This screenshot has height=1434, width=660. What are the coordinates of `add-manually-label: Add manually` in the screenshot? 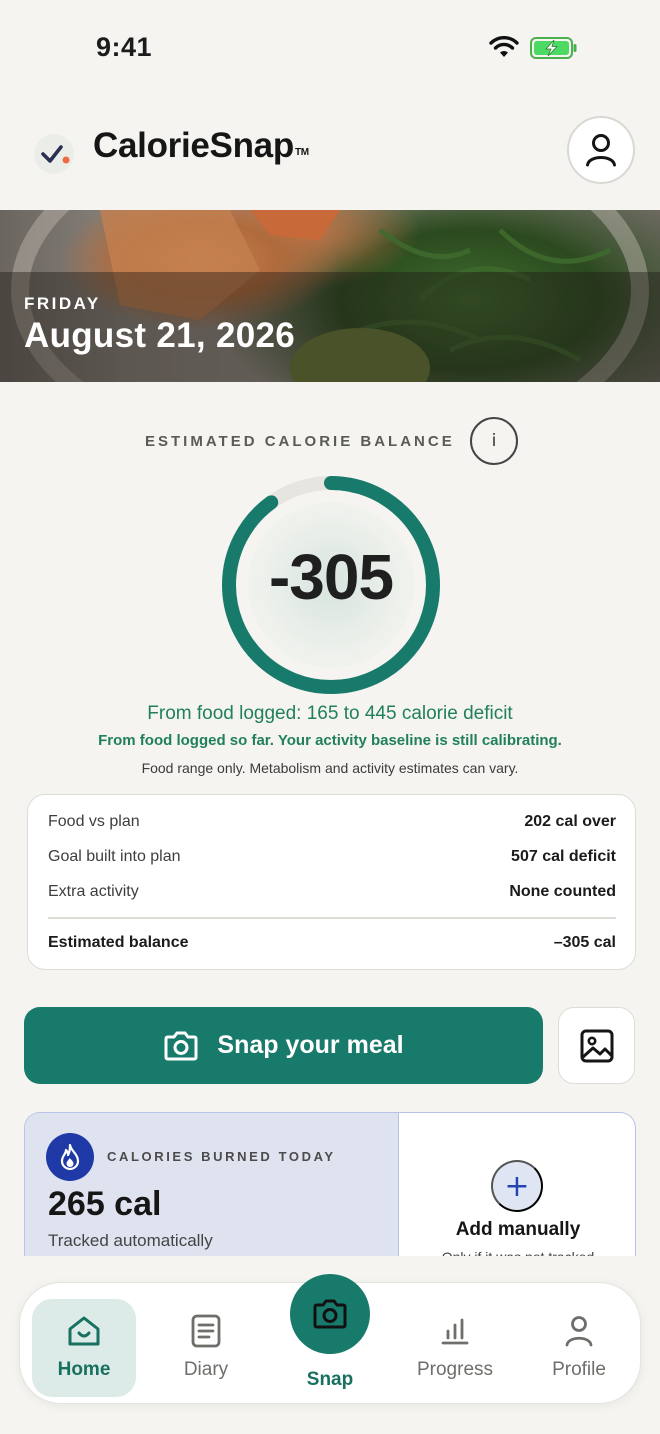 It's located at (517, 1230).